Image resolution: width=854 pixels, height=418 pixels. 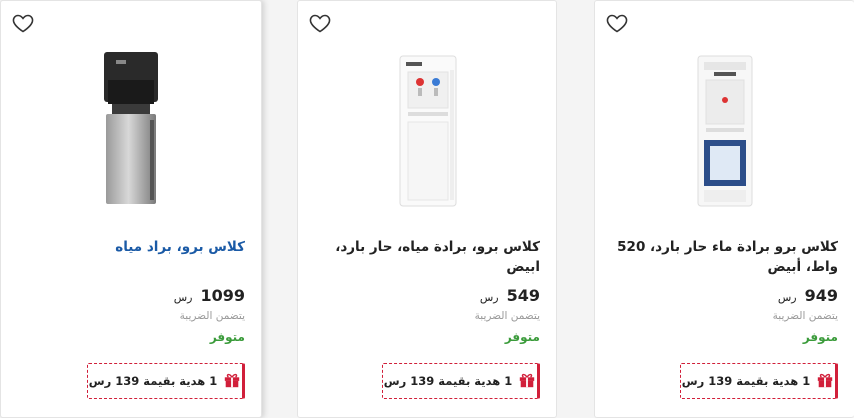 What do you see at coordinates (821, 295) in the screenshot?
I see `price-value: 949` at bounding box center [821, 295].